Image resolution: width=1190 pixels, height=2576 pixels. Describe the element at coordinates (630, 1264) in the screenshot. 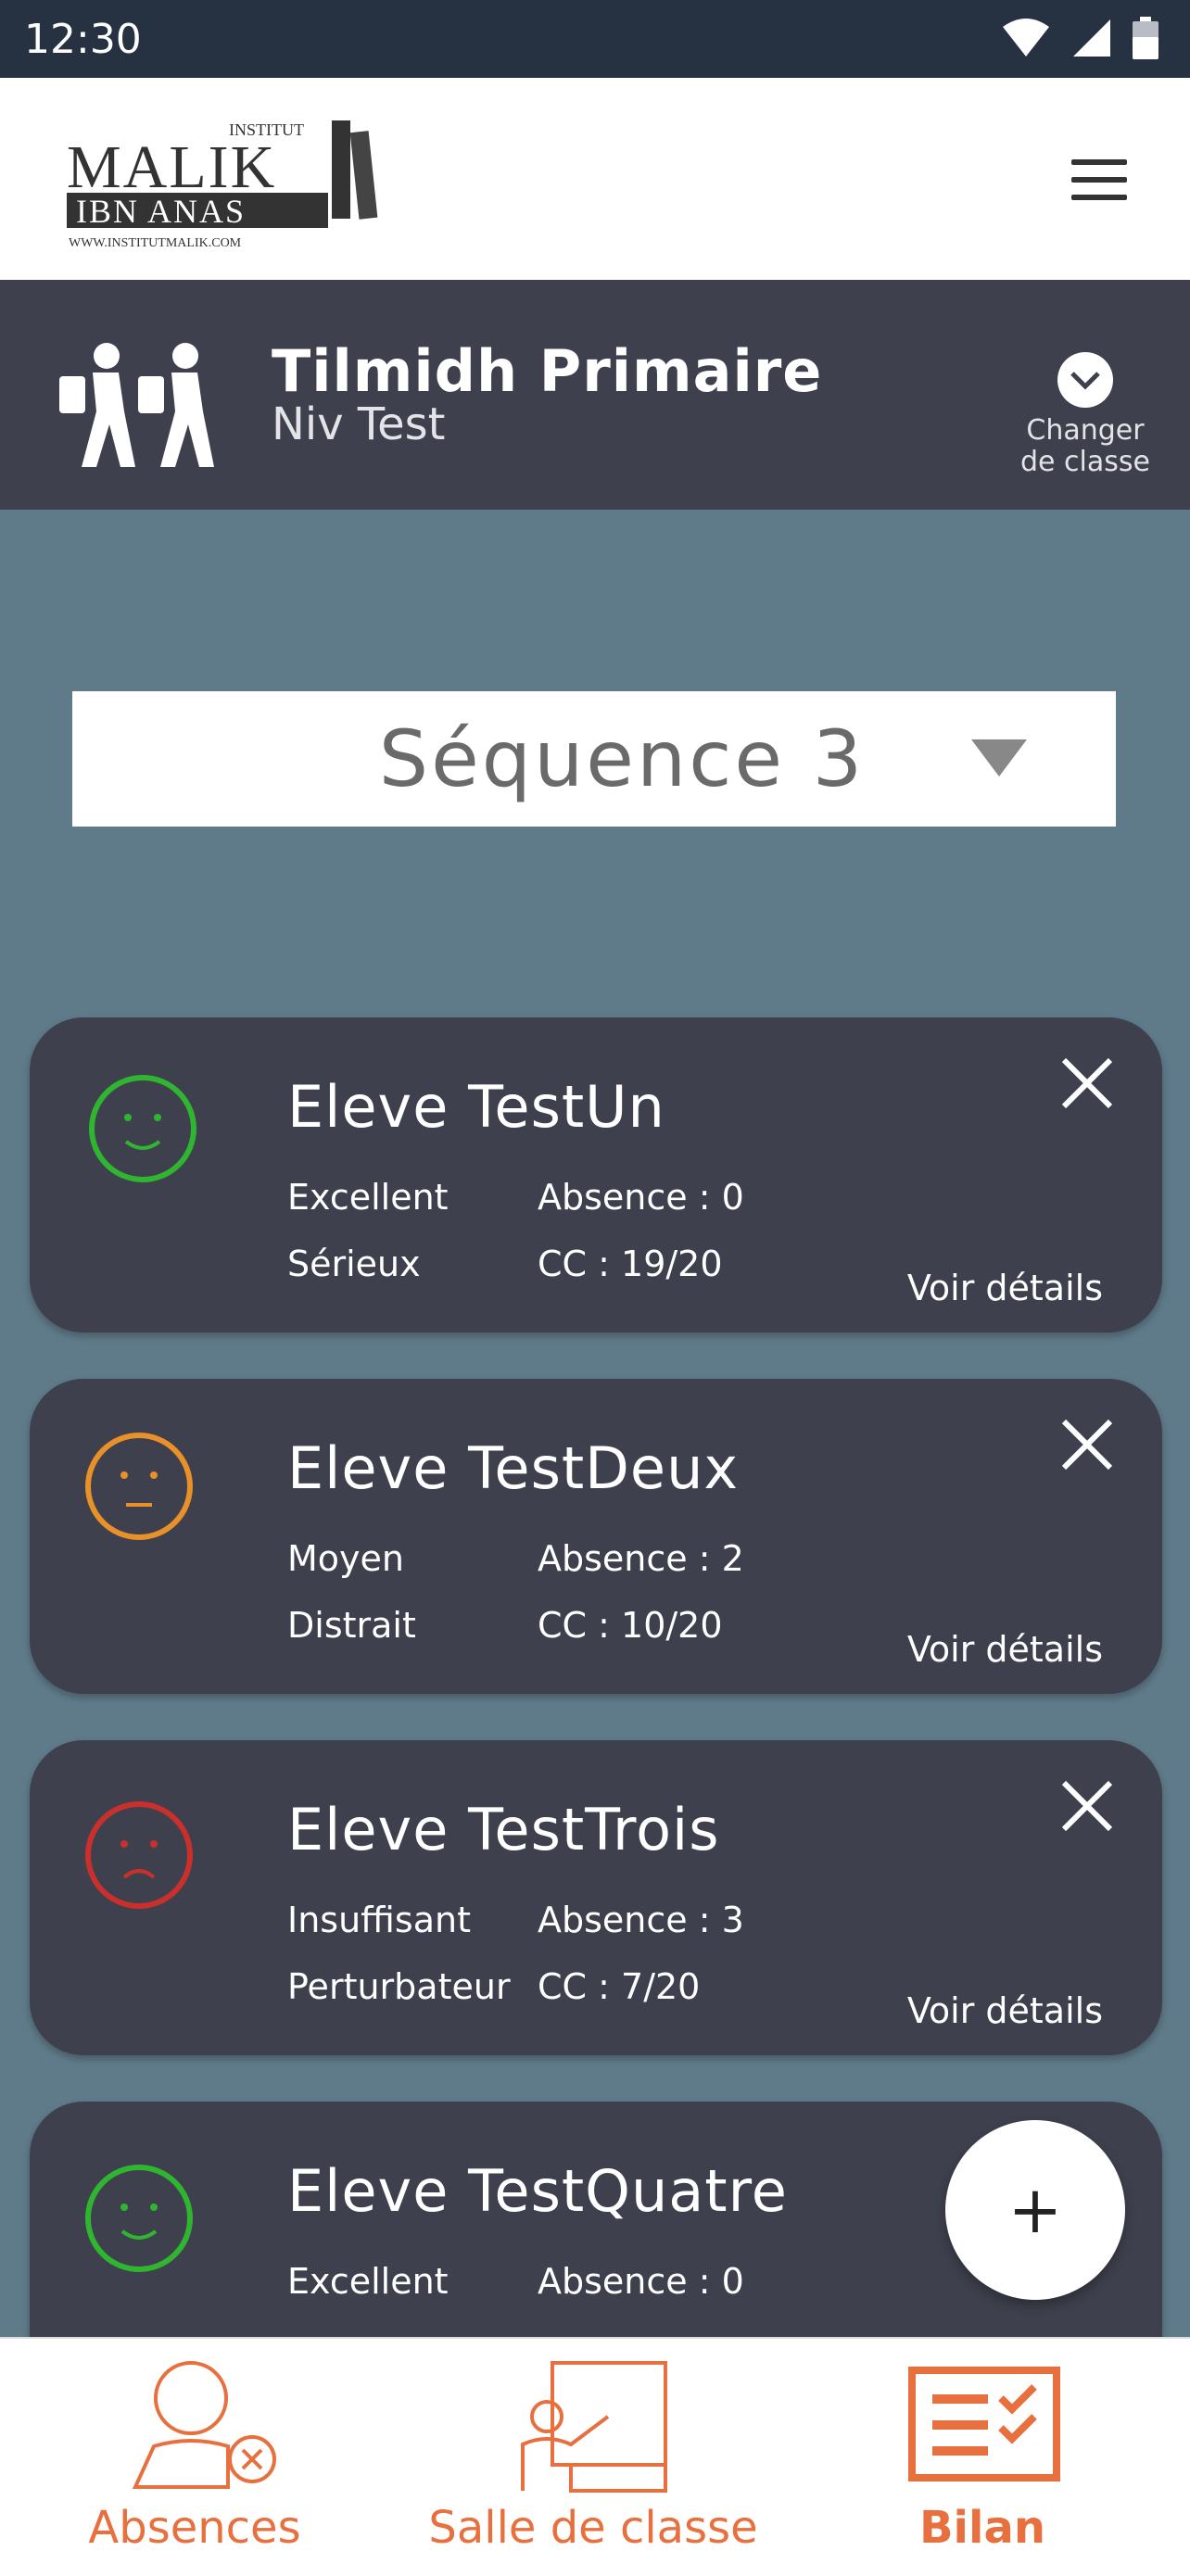

I see `student-cc: CC : 19/20` at that location.